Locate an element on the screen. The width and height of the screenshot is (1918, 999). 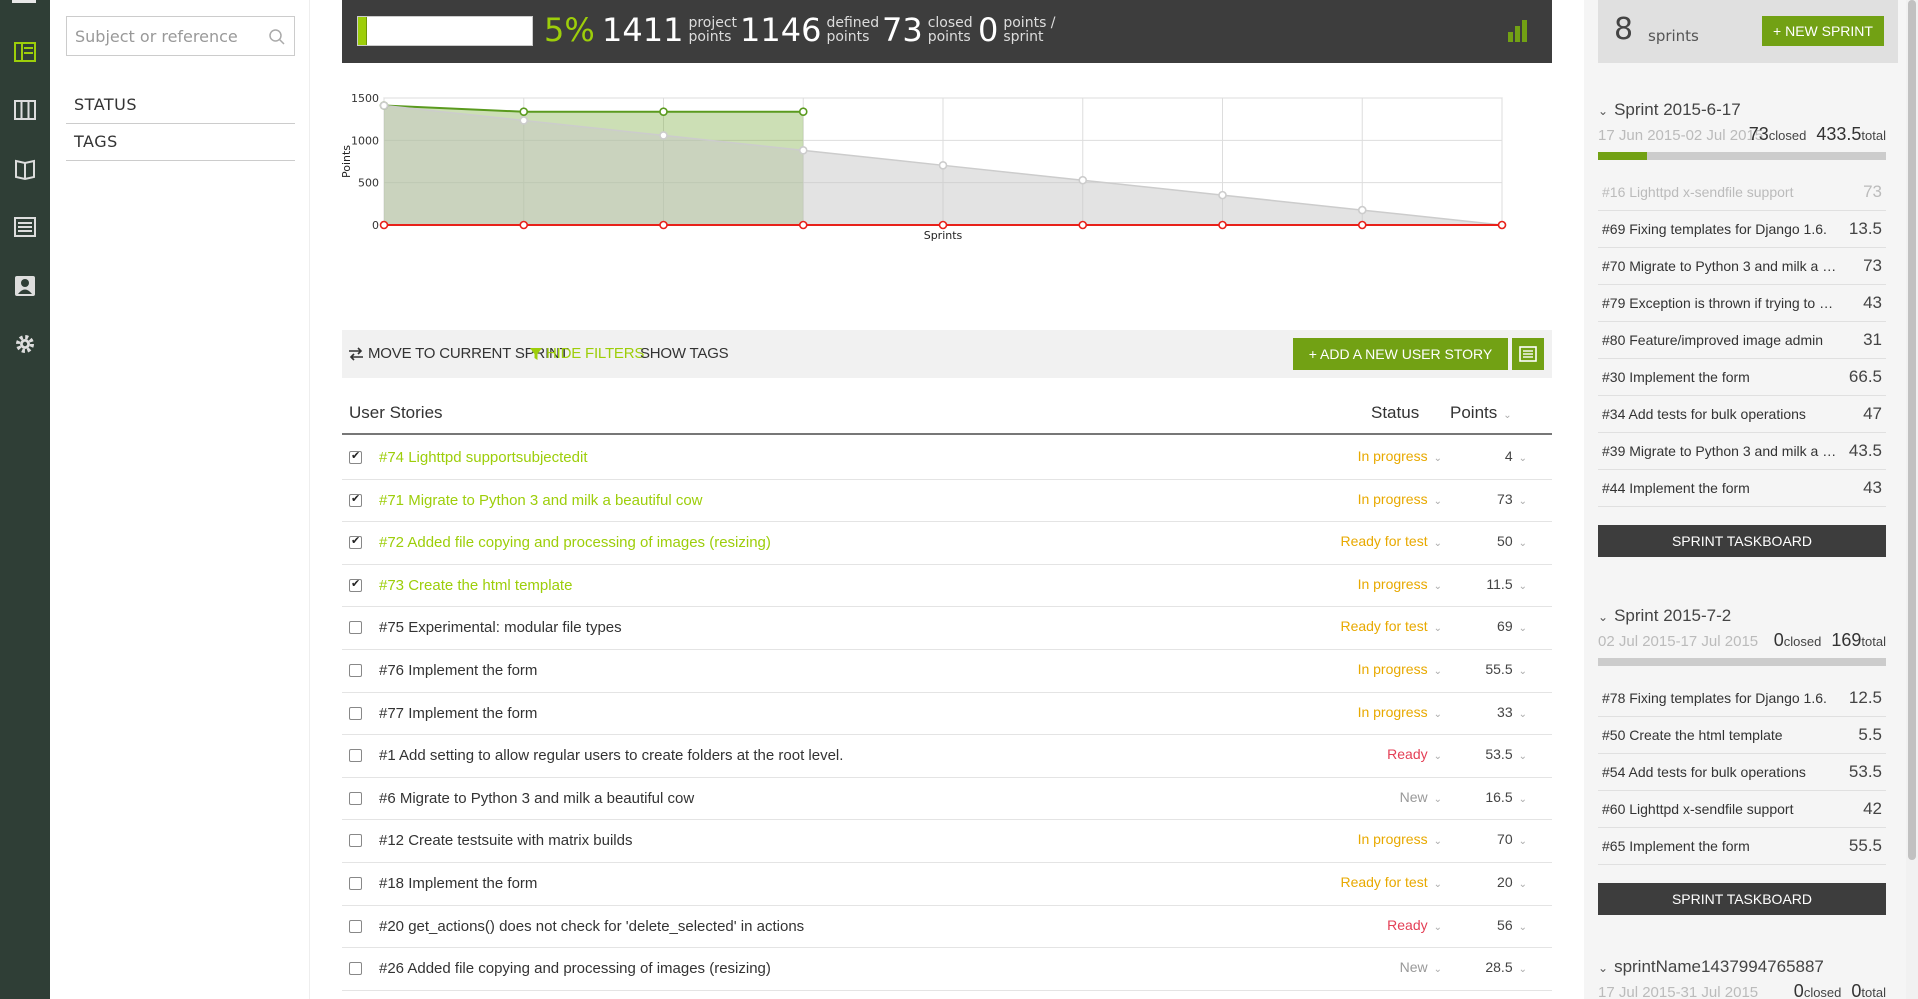
sprint-story: #65 Implement the form 55.5 is located at coordinates (1742, 846).